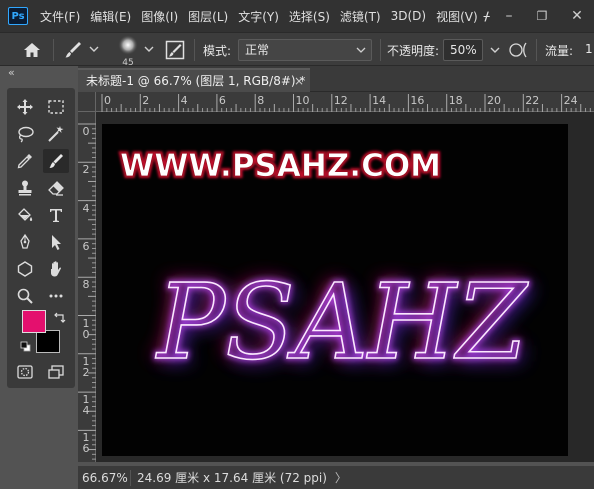 The width and height of the screenshot is (594, 489). What do you see at coordinates (340, 100) in the screenshot?
I see `ruler-label: 12` at bounding box center [340, 100].